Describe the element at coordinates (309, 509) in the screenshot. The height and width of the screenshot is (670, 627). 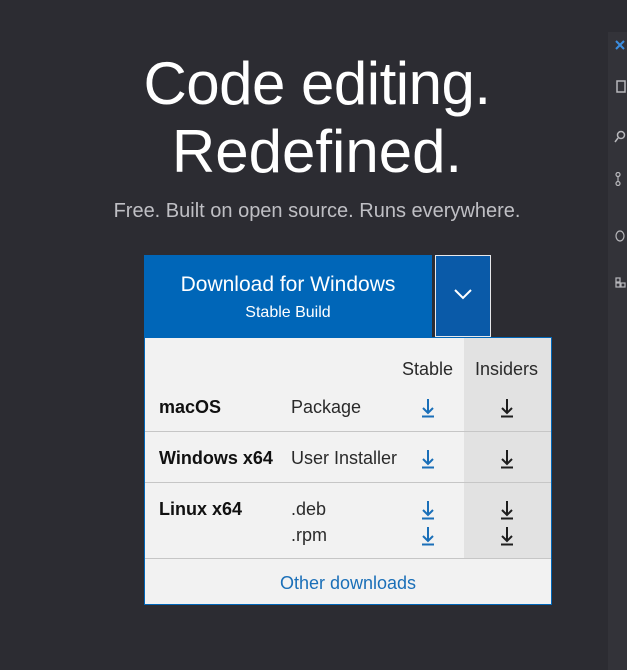
I see `package-label: .deb` at that location.